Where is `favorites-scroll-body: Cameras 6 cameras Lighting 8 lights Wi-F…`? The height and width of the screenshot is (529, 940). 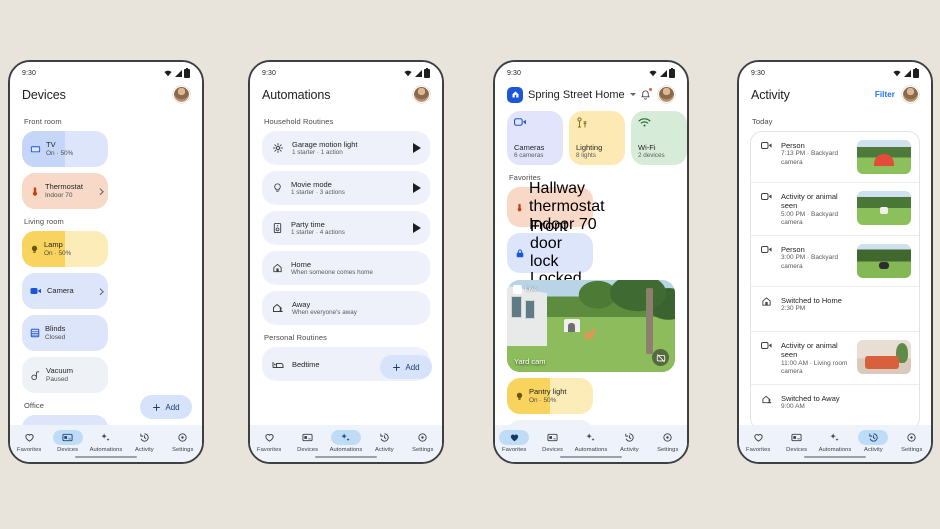 favorites-scroll-body: Cameras 6 cameras Lighting 8 lights Wi-F… is located at coordinates (591, 267).